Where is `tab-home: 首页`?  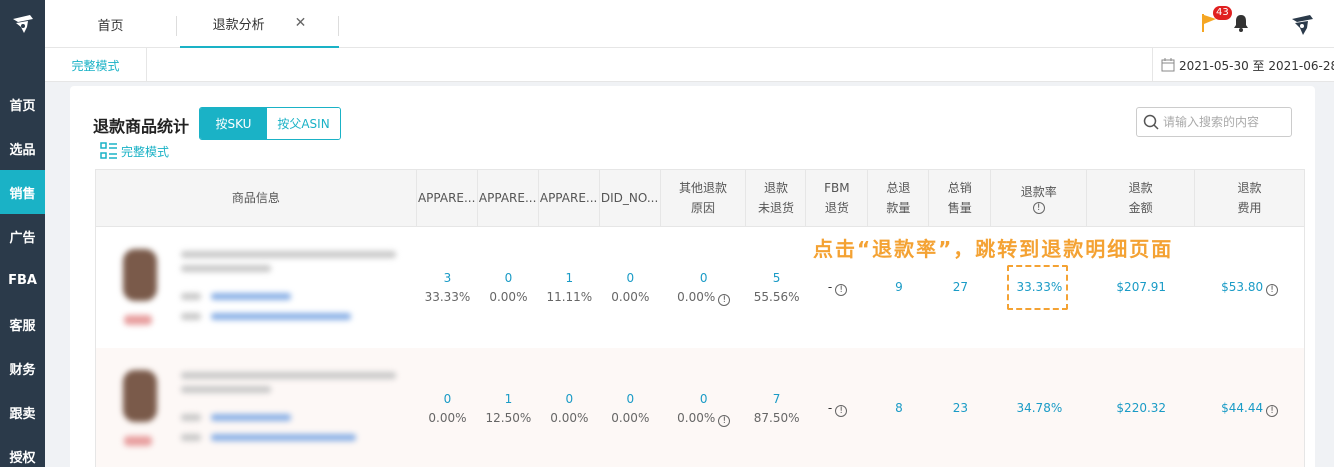
tab-home: 首页 is located at coordinates (110, 24).